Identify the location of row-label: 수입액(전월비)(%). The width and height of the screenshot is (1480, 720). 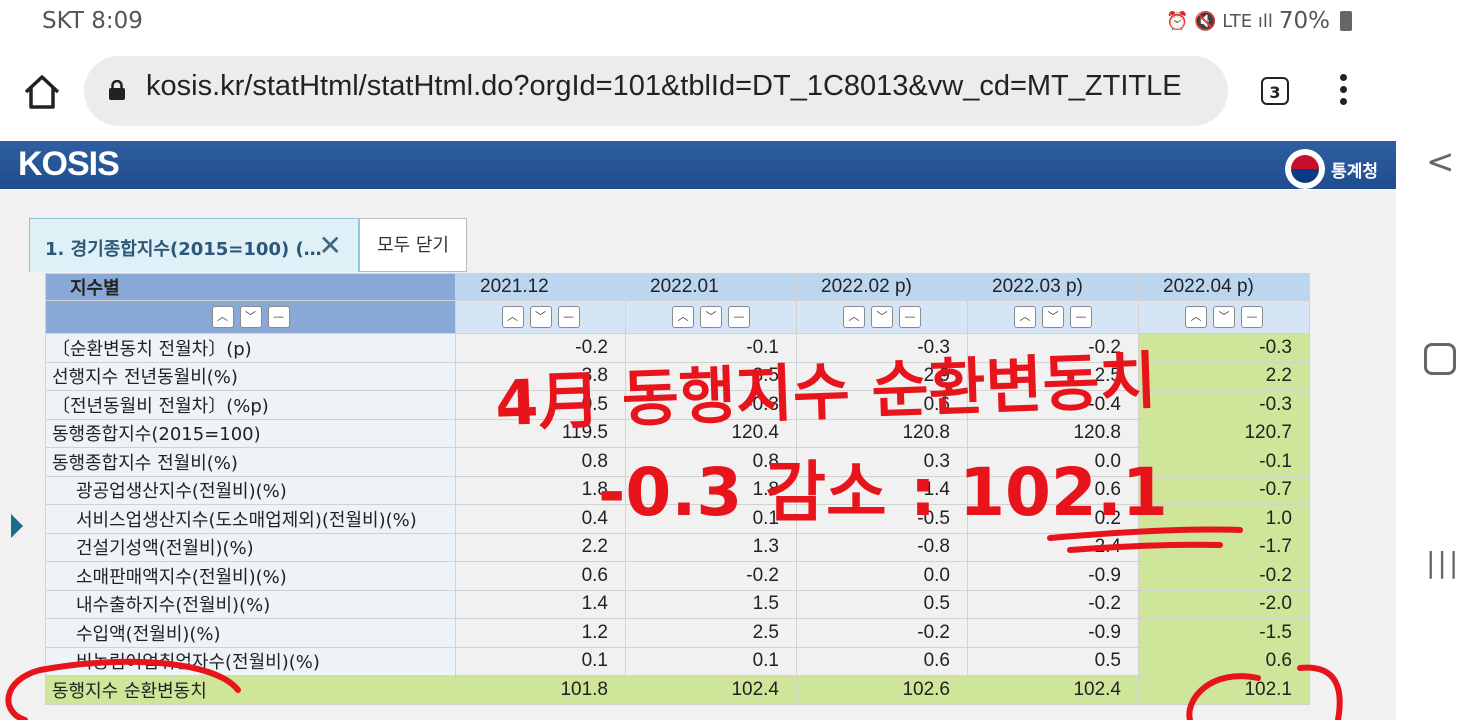
(250, 633).